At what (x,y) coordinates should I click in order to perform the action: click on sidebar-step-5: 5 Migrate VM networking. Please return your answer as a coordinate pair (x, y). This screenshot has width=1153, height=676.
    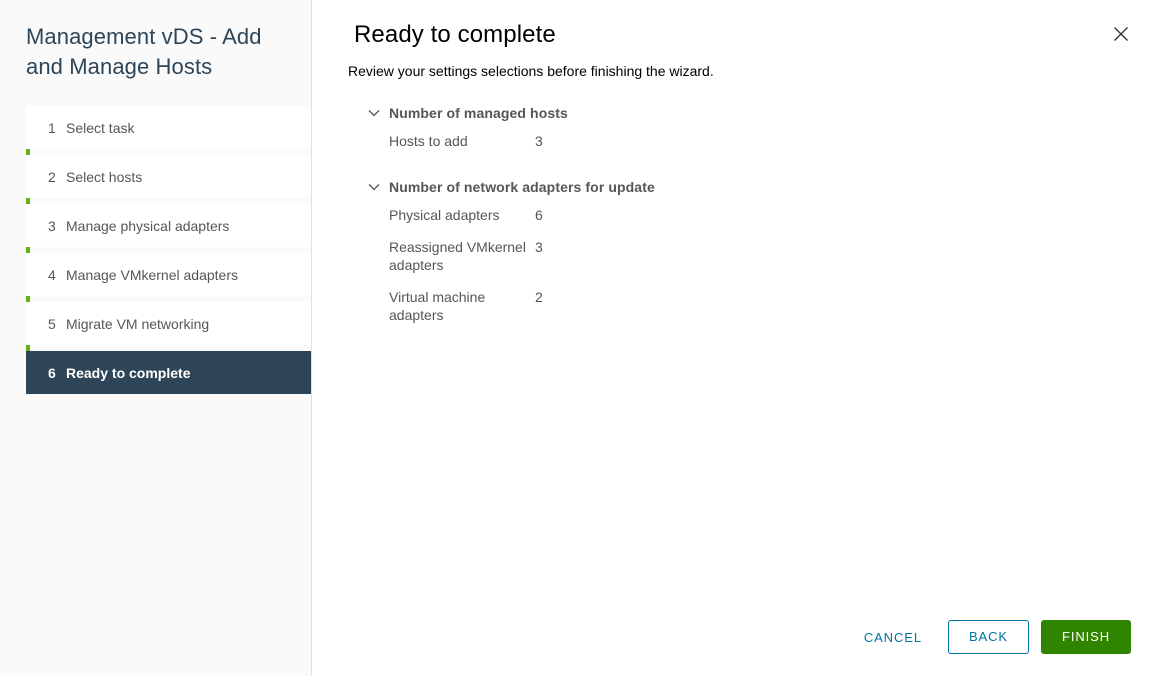
    Looking at the image, I should click on (168, 323).